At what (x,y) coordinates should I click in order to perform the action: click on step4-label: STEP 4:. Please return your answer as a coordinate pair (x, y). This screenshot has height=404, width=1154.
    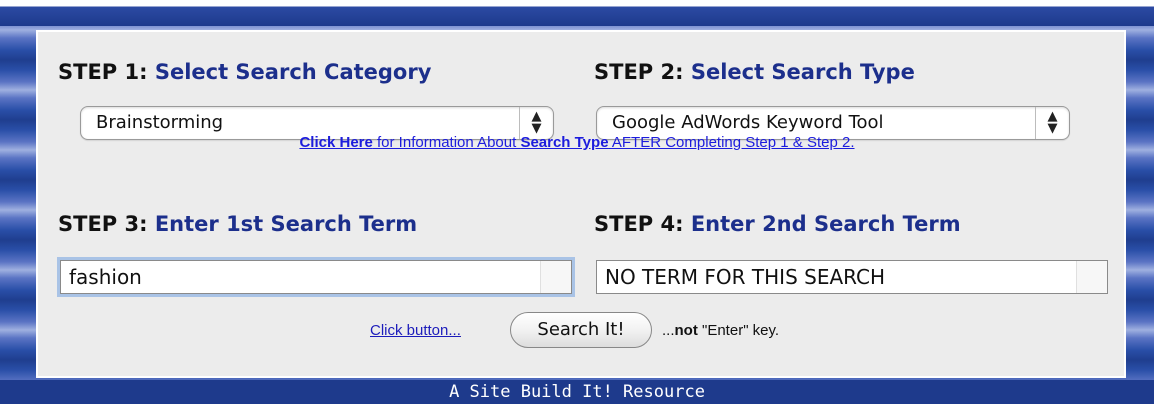
    Looking at the image, I should click on (639, 224).